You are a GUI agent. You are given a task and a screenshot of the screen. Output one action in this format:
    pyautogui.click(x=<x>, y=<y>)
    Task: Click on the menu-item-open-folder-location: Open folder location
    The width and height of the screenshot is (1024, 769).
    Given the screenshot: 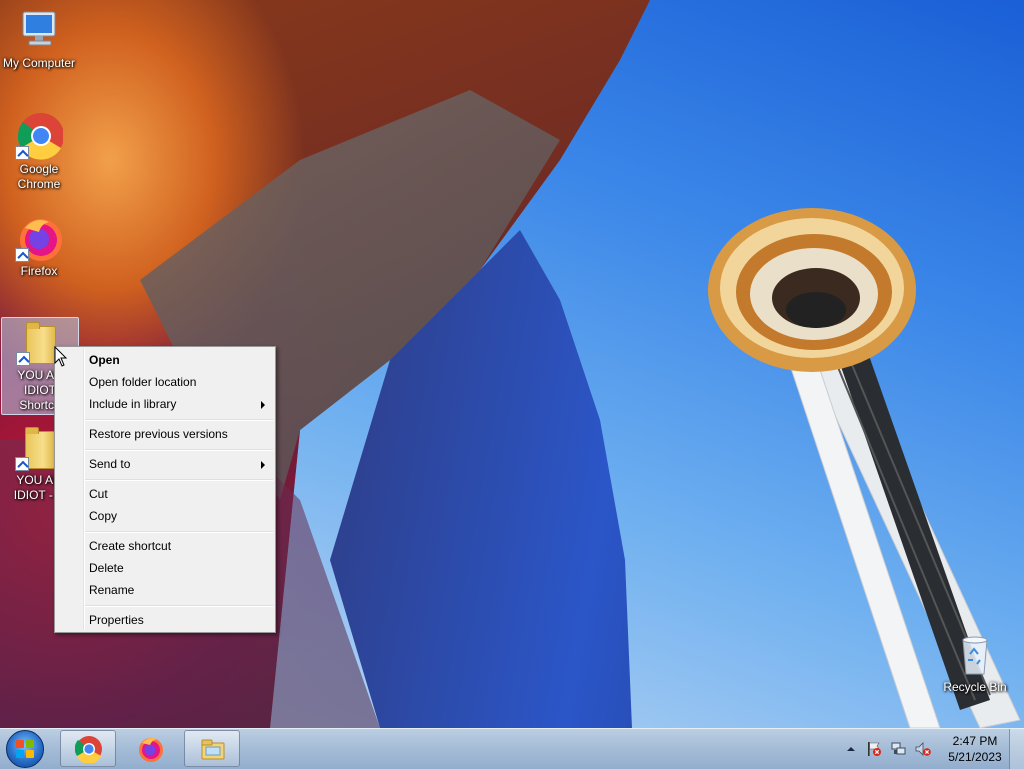 What is the action you would take?
    pyautogui.click(x=165, y=382)
    